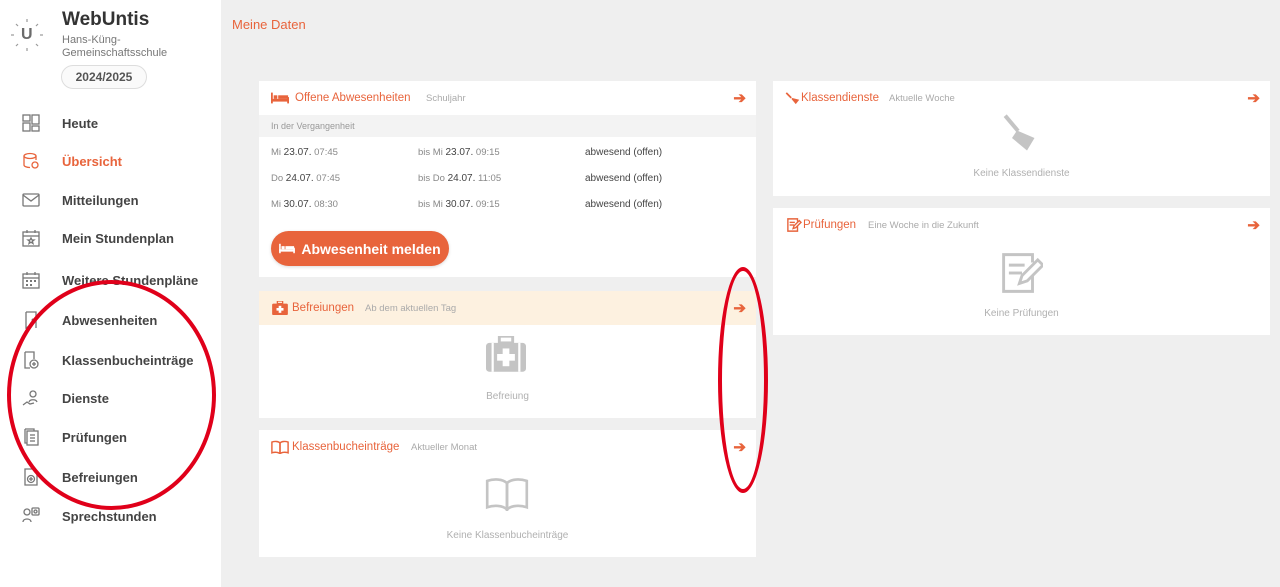  What do you see at coordinates (100, 477) in the screenshot?
I see `sidebar-item-label: Befreiungen` at bounding box center [100, 477].